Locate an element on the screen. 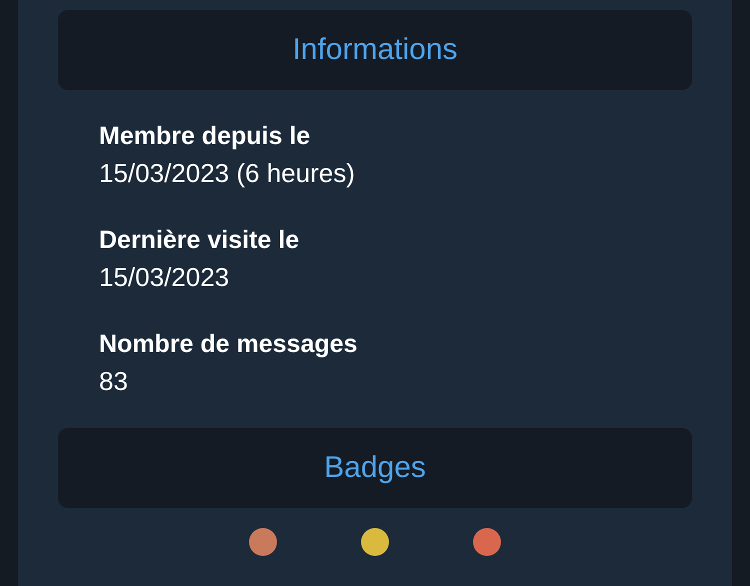 Image resolution: width=750 pixels, height=586 pixels. info-value: 83 is located at coordinates (114, 381).